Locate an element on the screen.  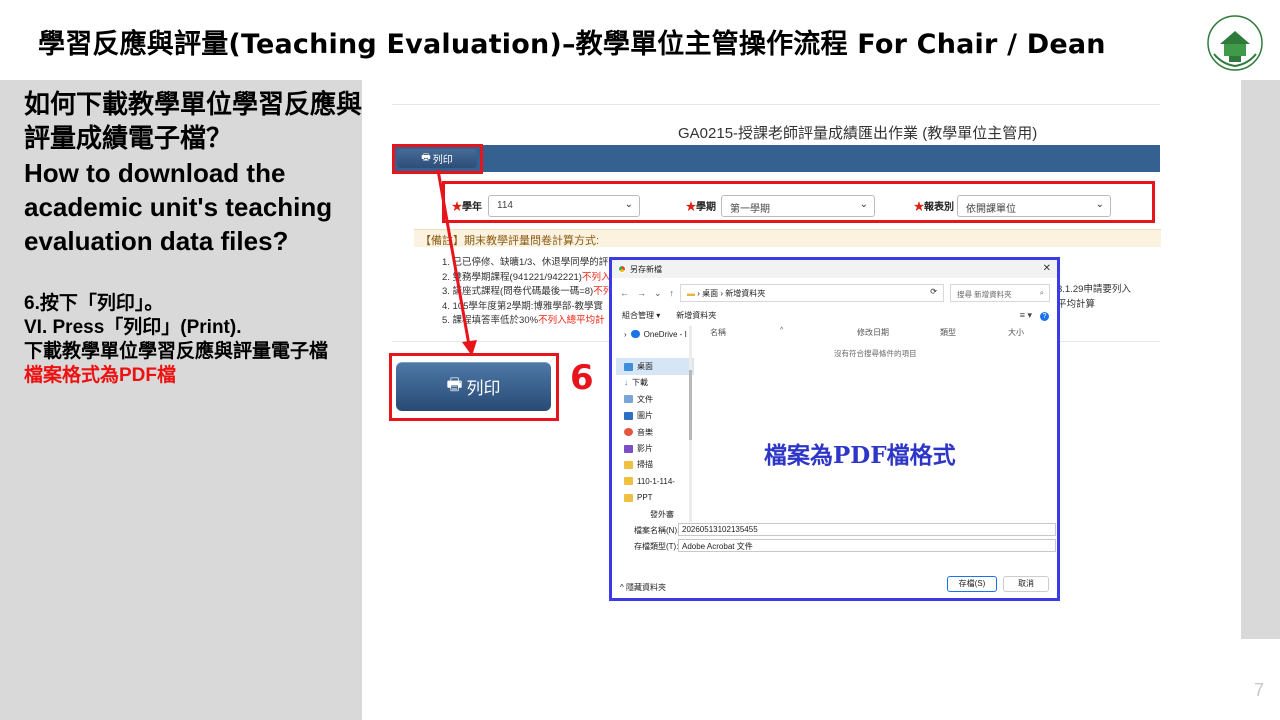
page-number: 7 is located at coordinates (1259, 690).